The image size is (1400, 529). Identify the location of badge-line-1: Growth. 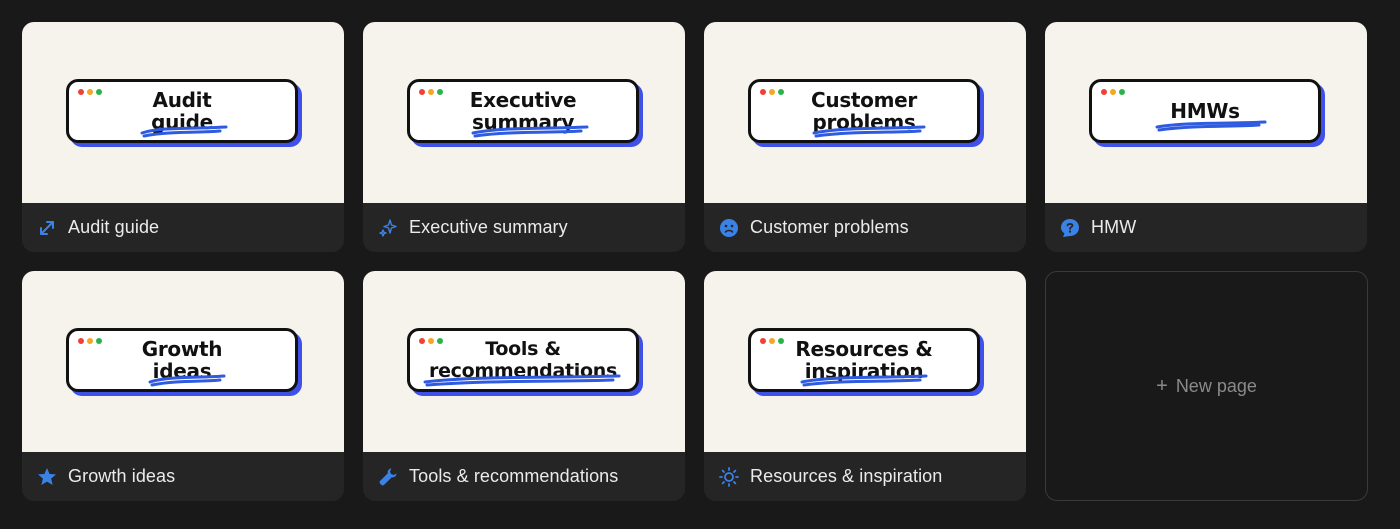
(182, 349).